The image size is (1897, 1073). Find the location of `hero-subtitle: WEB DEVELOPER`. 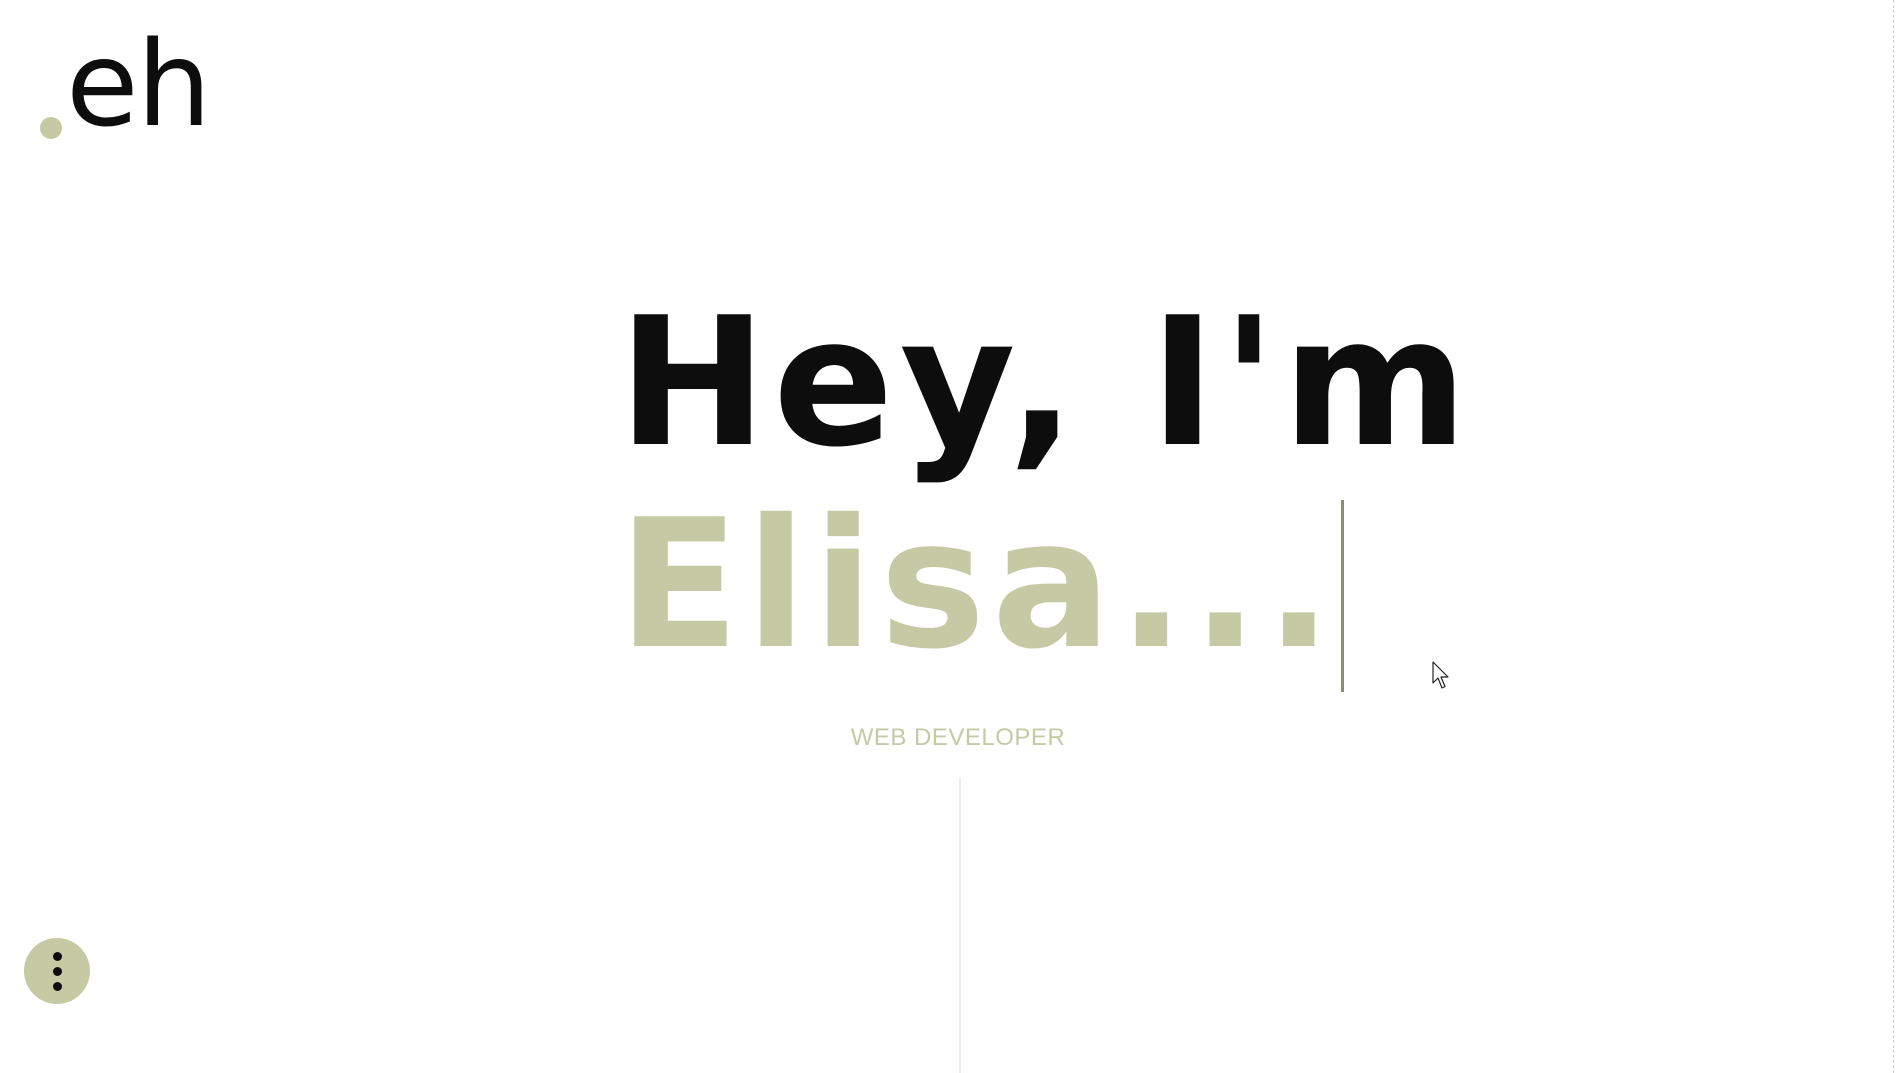

hero-subtitle: WEB DEVELOPER is located at coordinates (948, 738).